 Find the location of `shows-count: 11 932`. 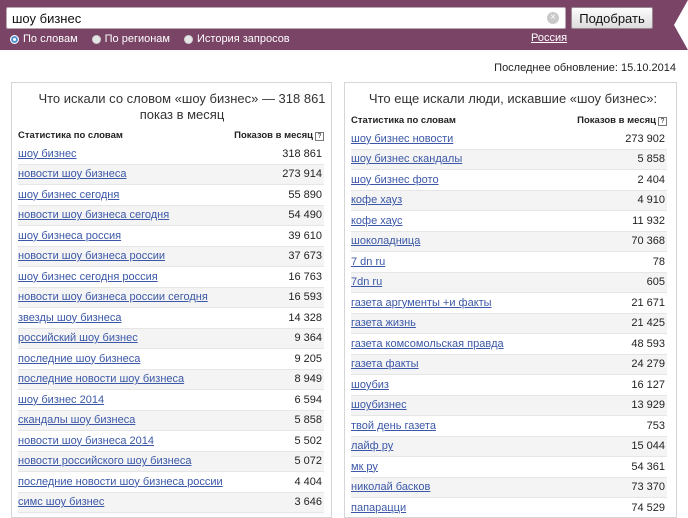

shows-count: 11 932 is located at coordinates (648, 220).